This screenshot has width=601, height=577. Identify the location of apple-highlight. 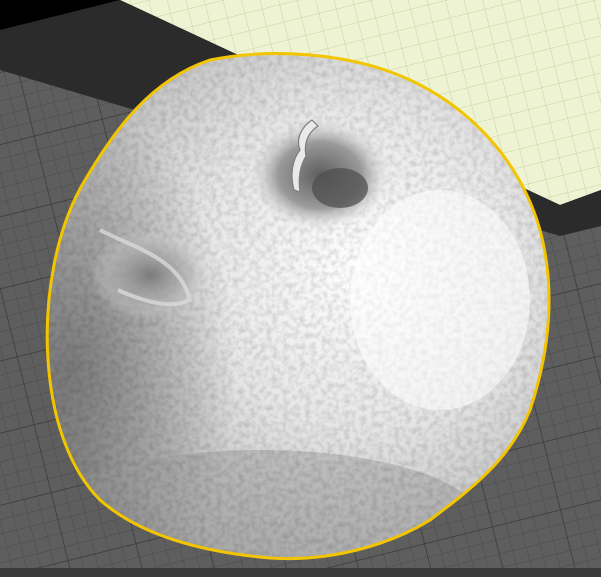
(440, 300).